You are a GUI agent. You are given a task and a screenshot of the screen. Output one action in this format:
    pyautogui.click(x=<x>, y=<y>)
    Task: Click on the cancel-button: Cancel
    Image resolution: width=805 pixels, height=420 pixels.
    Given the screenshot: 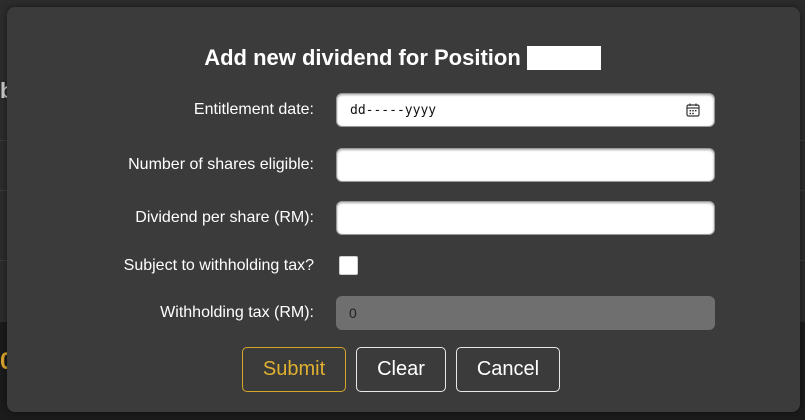 What is the action you would take?
    pyautogui.click(x=508, y=369)
    